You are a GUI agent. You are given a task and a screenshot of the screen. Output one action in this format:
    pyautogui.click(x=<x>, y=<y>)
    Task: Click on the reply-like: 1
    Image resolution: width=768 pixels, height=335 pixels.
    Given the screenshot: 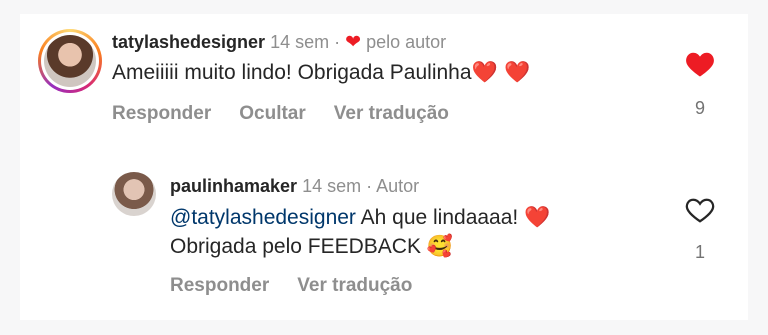 What is the action you would take?
    pyautogui.click(x=700, y=229)
    